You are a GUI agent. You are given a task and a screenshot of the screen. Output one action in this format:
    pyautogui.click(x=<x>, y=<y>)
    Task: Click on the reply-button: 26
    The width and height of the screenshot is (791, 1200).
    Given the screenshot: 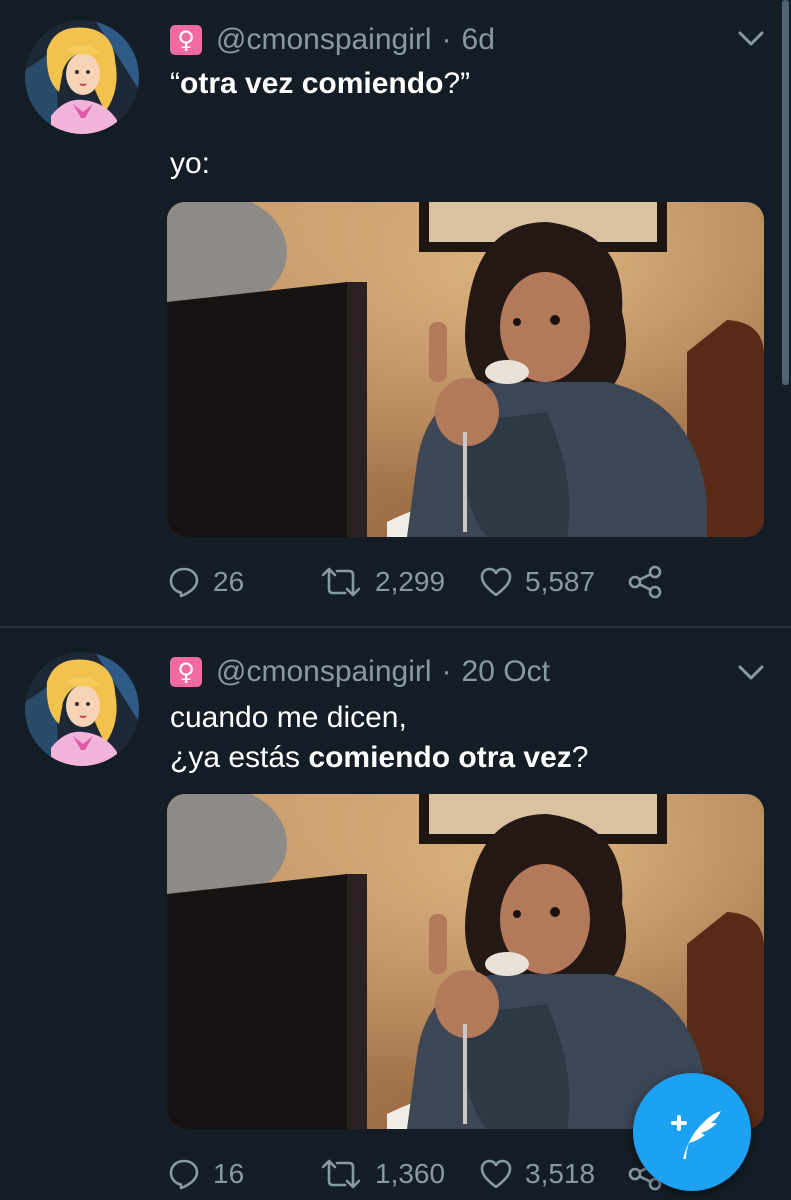 What is the action you would take?
    pyautogui.click(x=243, y=582)
    